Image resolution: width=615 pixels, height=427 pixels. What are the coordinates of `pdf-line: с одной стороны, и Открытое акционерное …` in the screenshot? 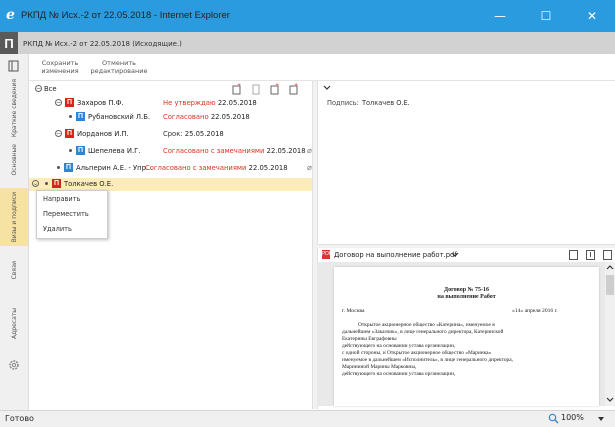 It's located at (417, 353).